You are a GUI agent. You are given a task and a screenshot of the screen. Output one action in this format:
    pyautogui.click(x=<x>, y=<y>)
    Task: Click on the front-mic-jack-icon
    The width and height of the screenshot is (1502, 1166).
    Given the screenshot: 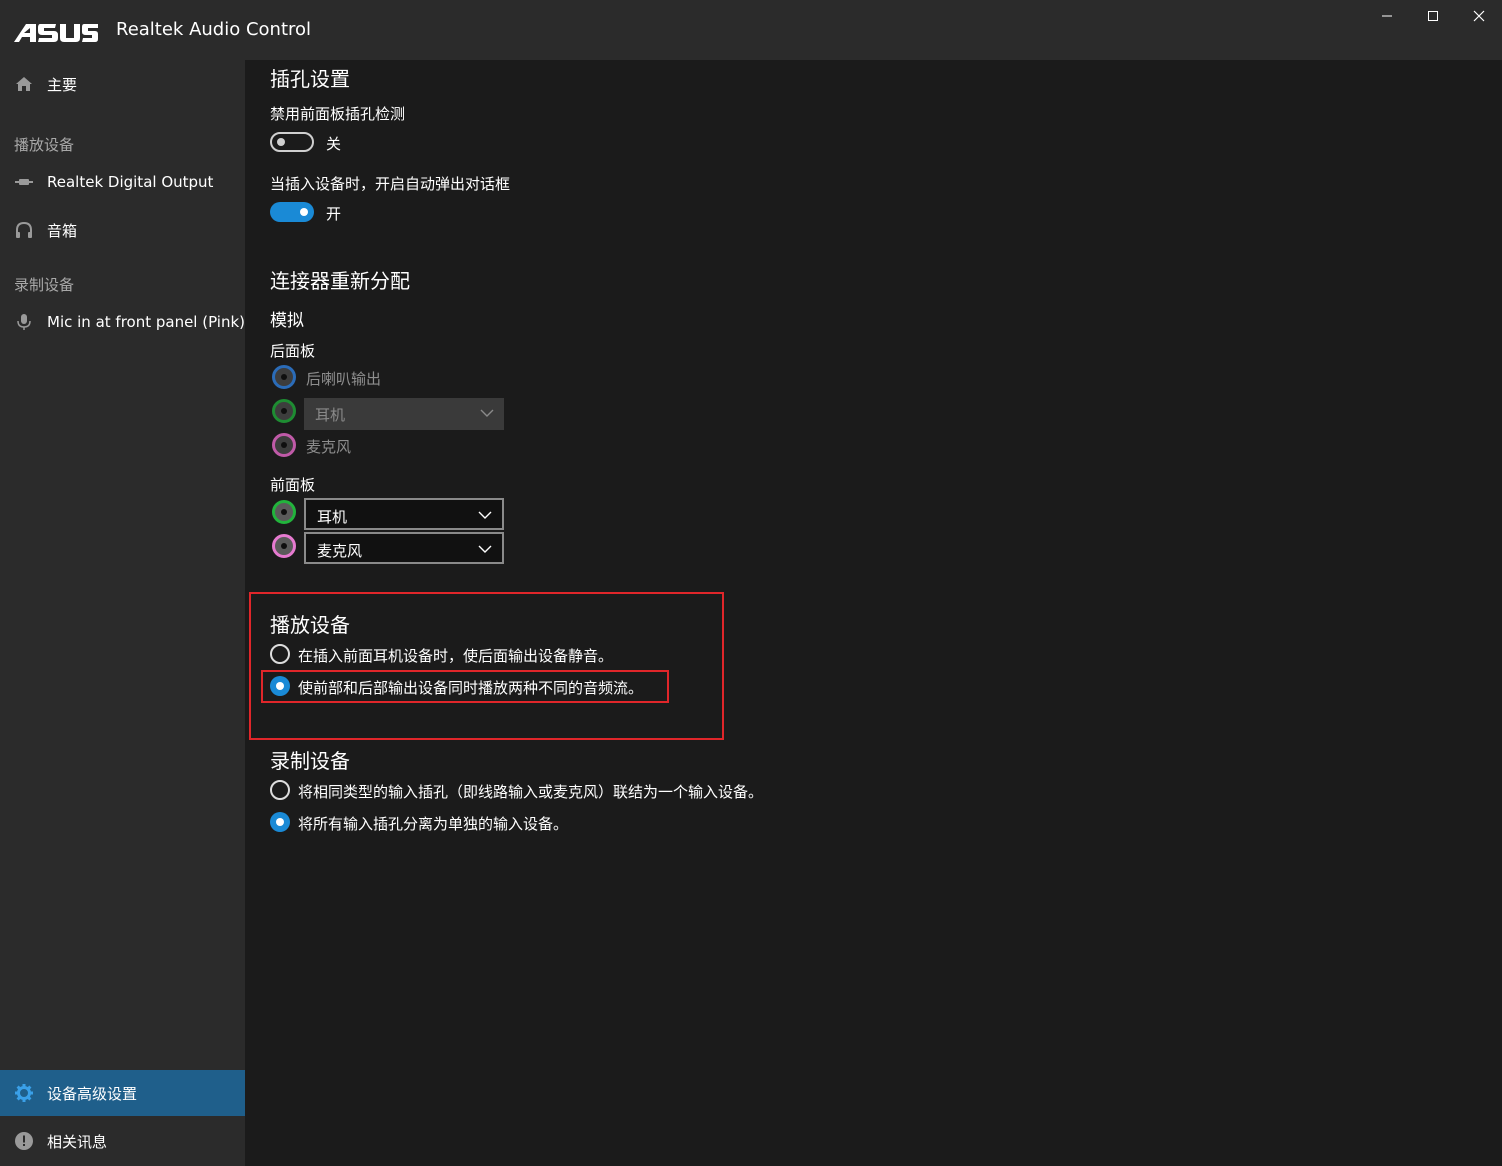 What is the action you would take?
    pyautogui.click(x=284, y=546)
    